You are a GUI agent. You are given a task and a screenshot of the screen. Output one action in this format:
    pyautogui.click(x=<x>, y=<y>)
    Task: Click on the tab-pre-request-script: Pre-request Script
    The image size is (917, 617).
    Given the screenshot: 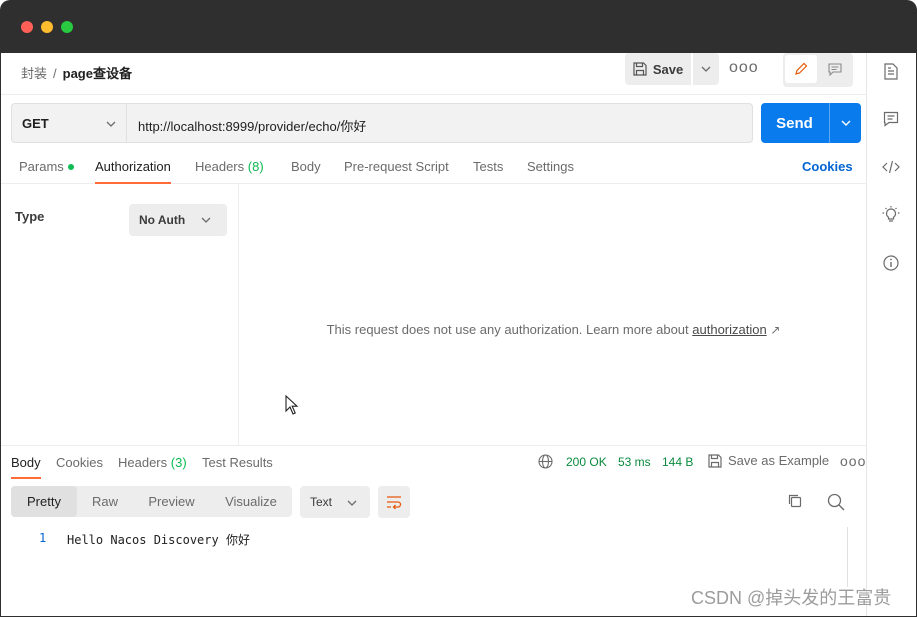 What is the action you would take?
    pyautogui.click(x=396, y=166)
    